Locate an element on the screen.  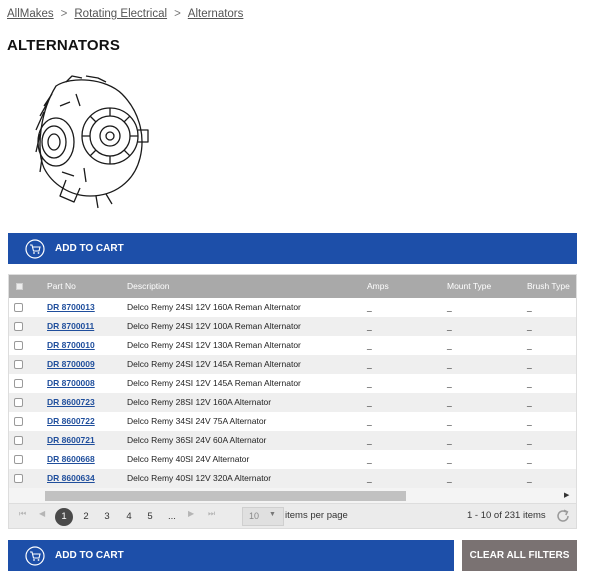
page-title: ALTERNATORS is located at coordinates (64, 45).